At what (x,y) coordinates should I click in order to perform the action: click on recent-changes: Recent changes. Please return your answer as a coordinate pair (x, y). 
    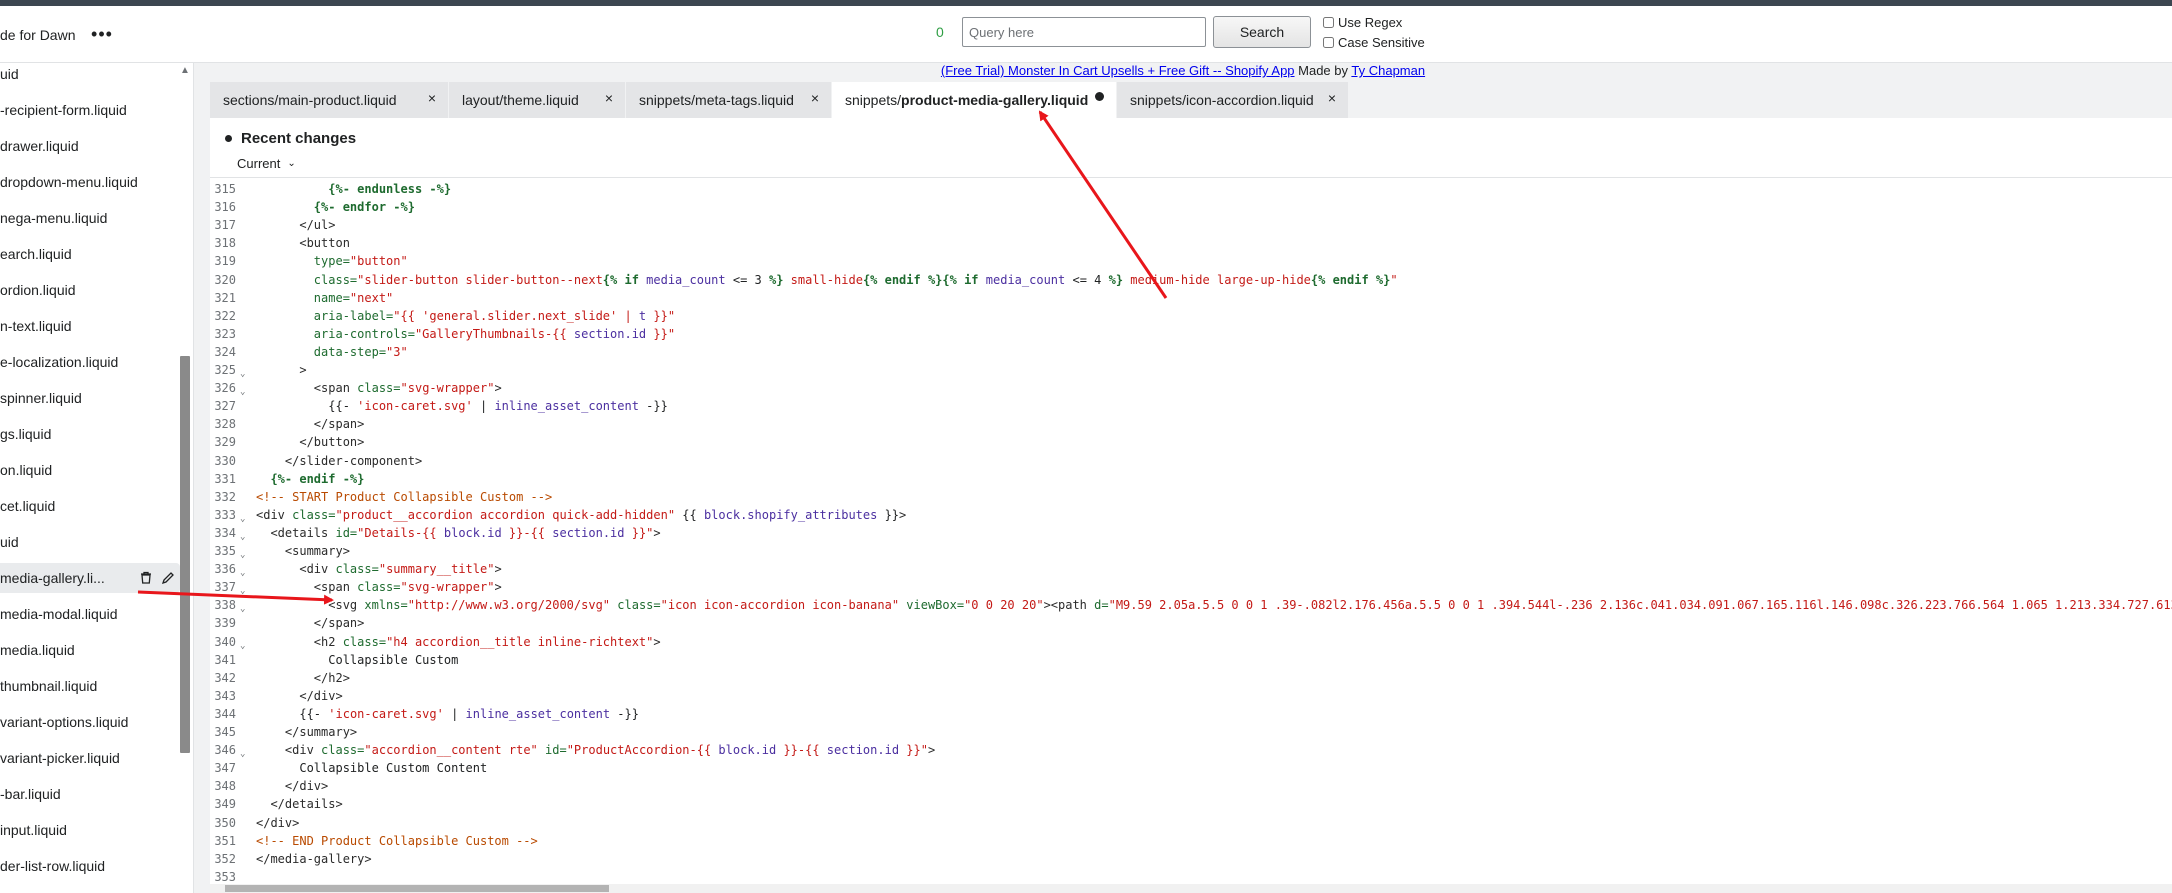
    Looking at the image, I should click on (290, 138).